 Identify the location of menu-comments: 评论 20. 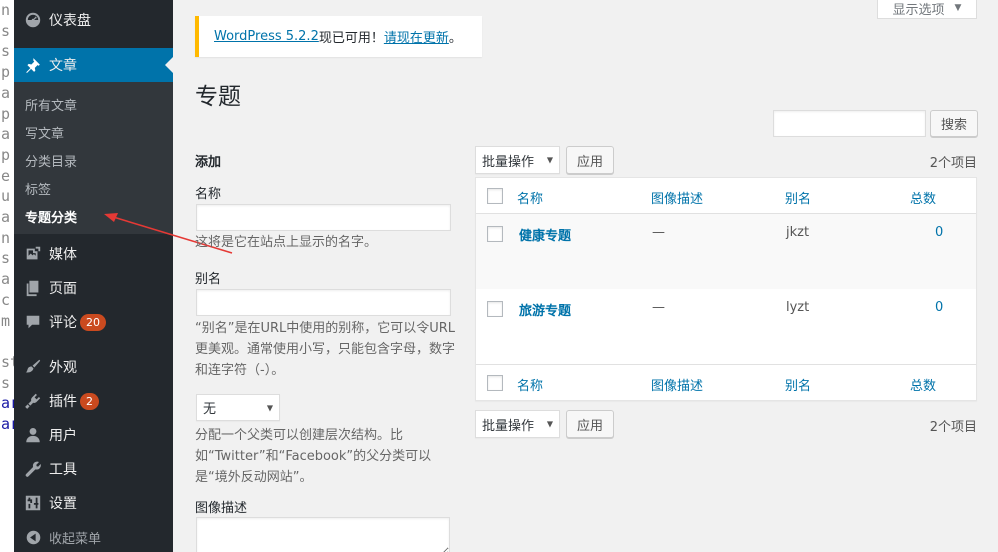
(93, 322).